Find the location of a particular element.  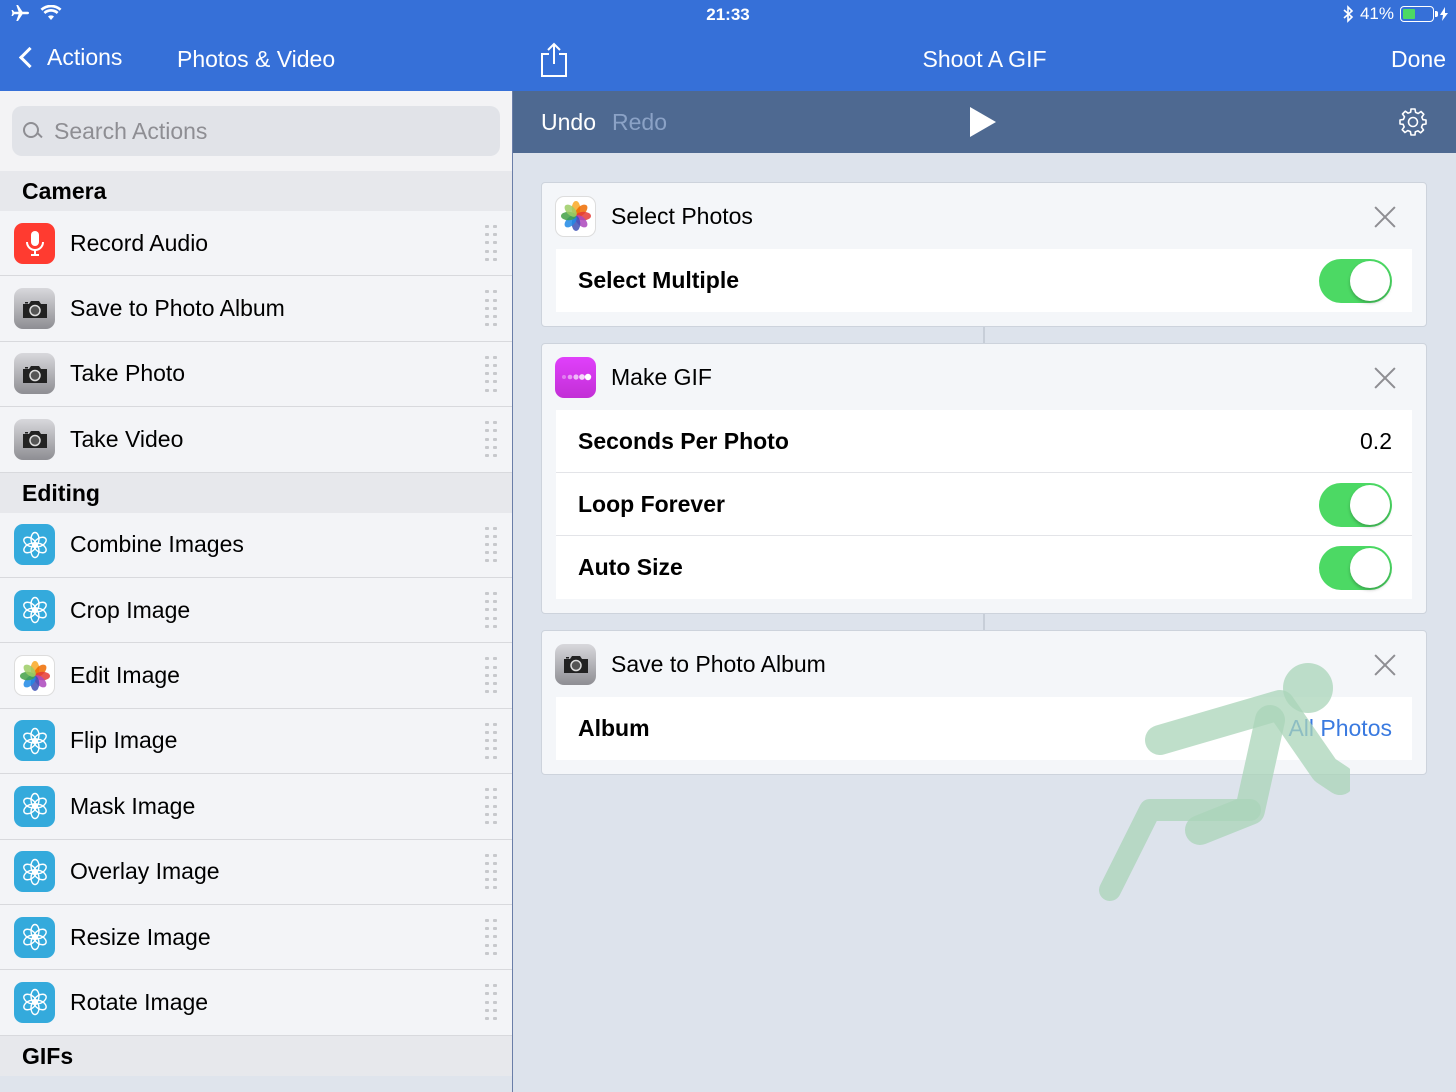

workflow-title: Shoot A GIF is located at coordinates (984, 59).